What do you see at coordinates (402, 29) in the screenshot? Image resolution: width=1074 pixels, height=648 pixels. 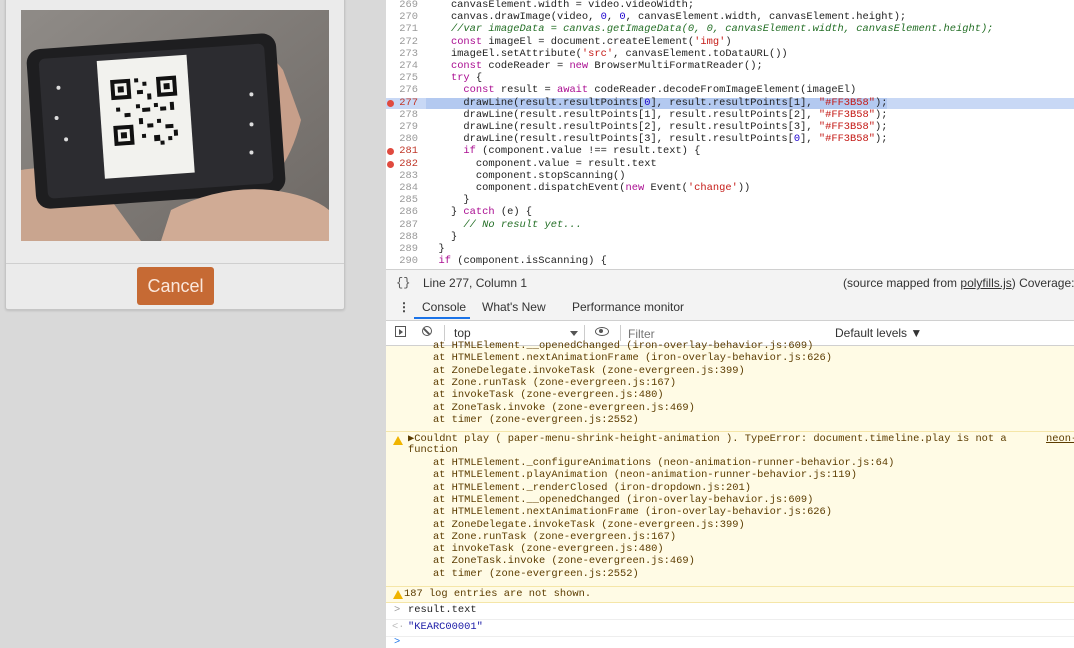 I see `line-number: 271` at bounding box center [402, 29].